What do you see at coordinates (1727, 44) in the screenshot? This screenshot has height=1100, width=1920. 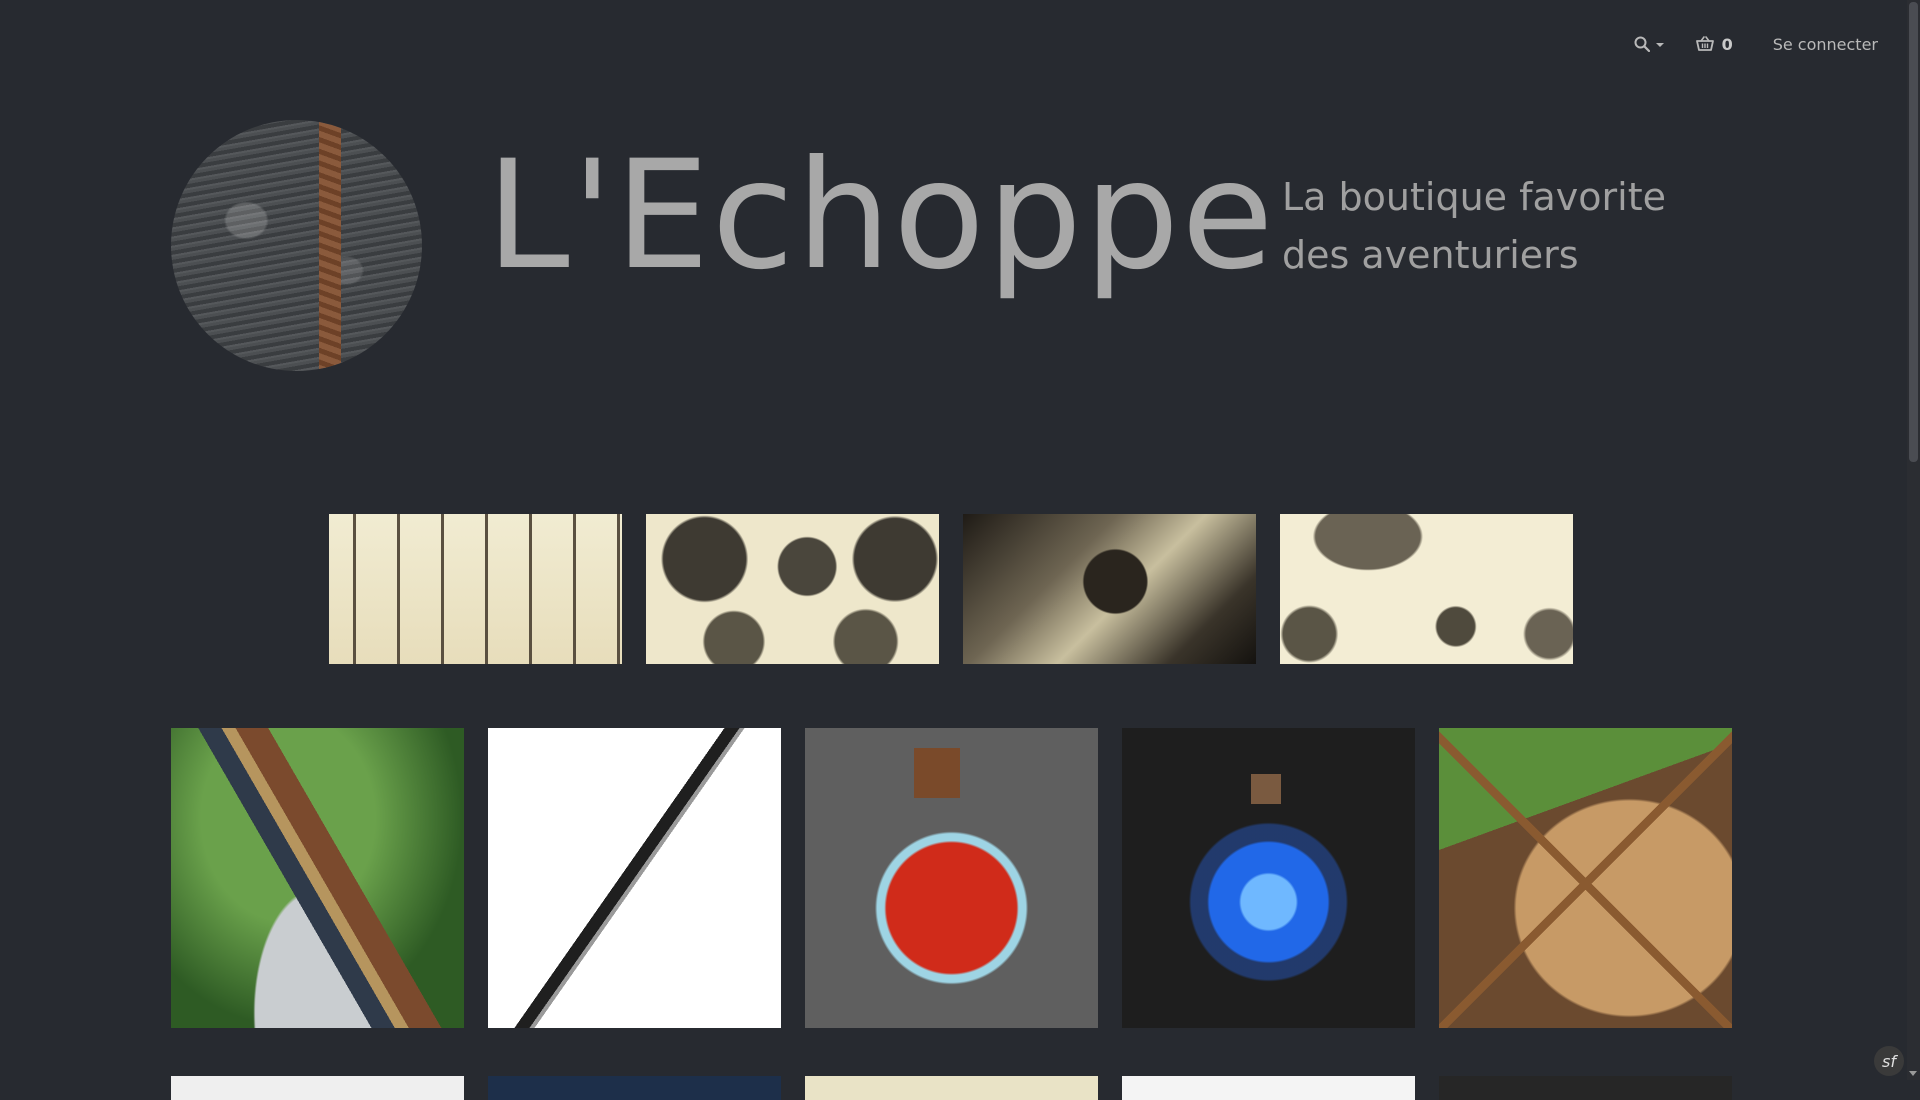 I see `cart-count-badge: 0` at bounding box center [1727, 44].